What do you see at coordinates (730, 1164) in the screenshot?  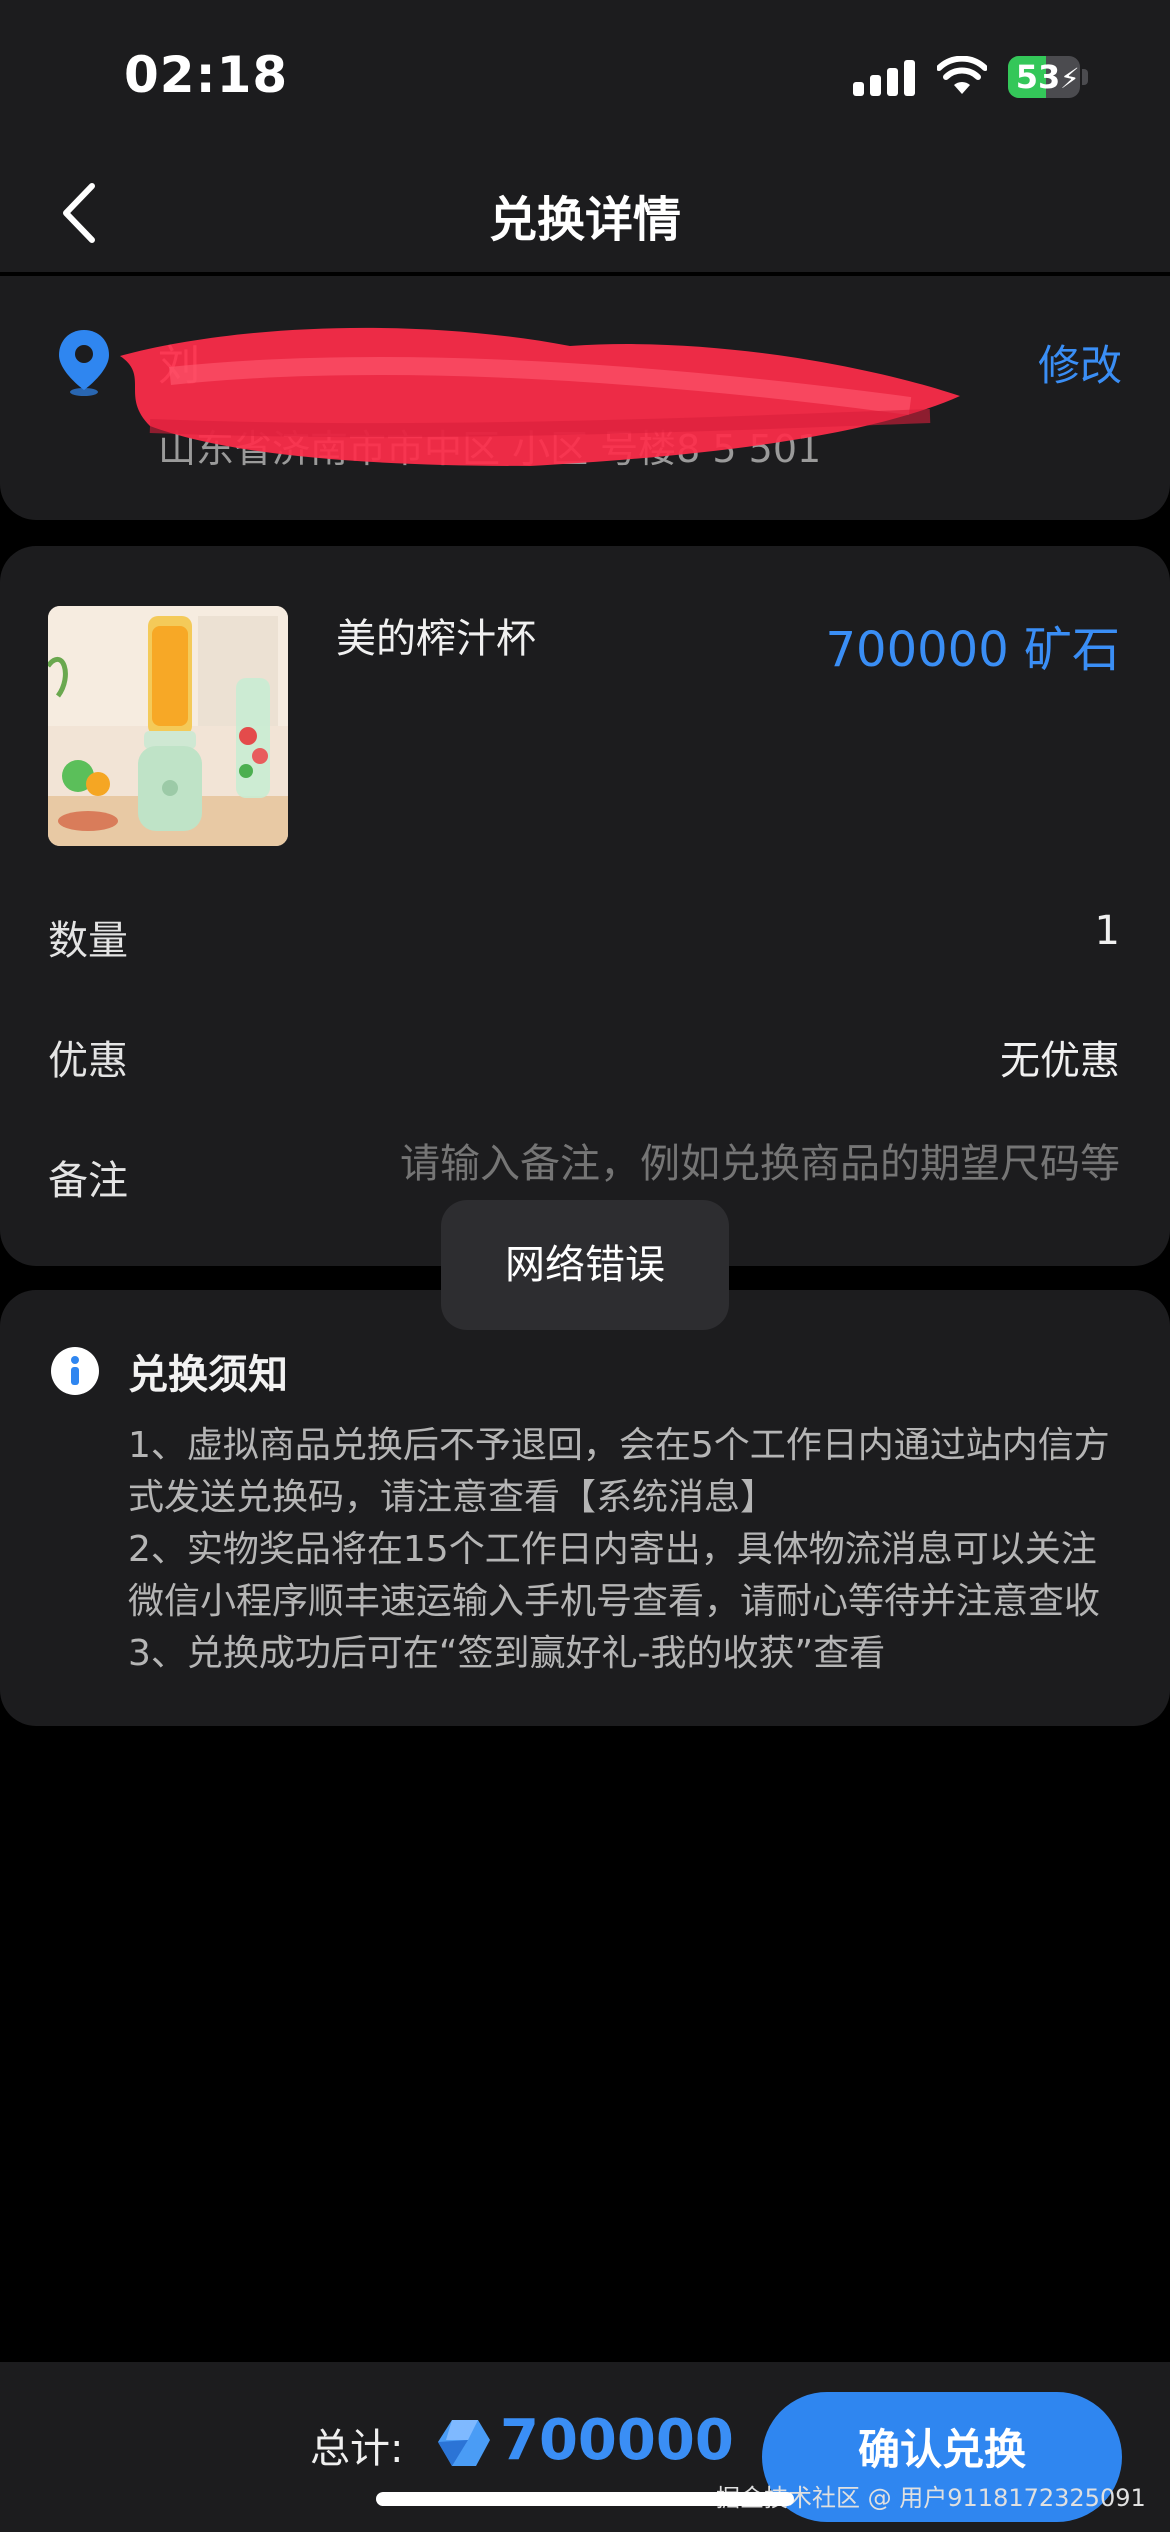 I see `remark-input` at bounding box center [730, 1164].